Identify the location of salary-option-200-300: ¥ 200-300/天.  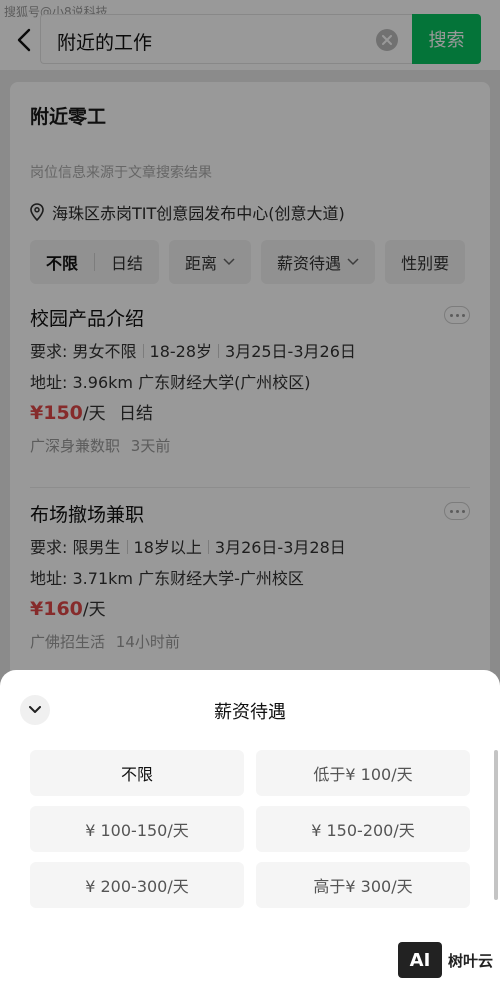
(137, 885).